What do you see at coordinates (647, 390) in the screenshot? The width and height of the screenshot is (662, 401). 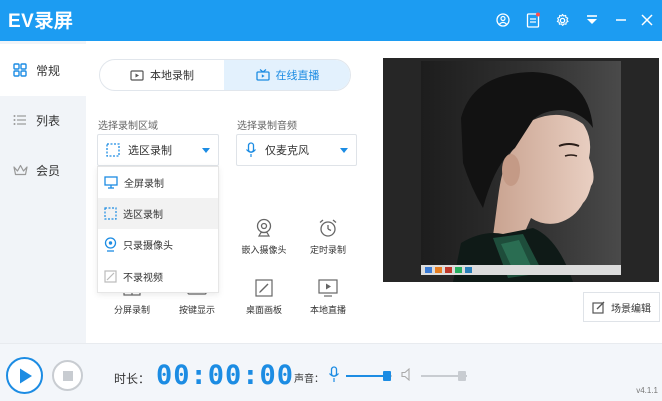 I see `version-label: v4.1.1` at bounding box center [647, 390].